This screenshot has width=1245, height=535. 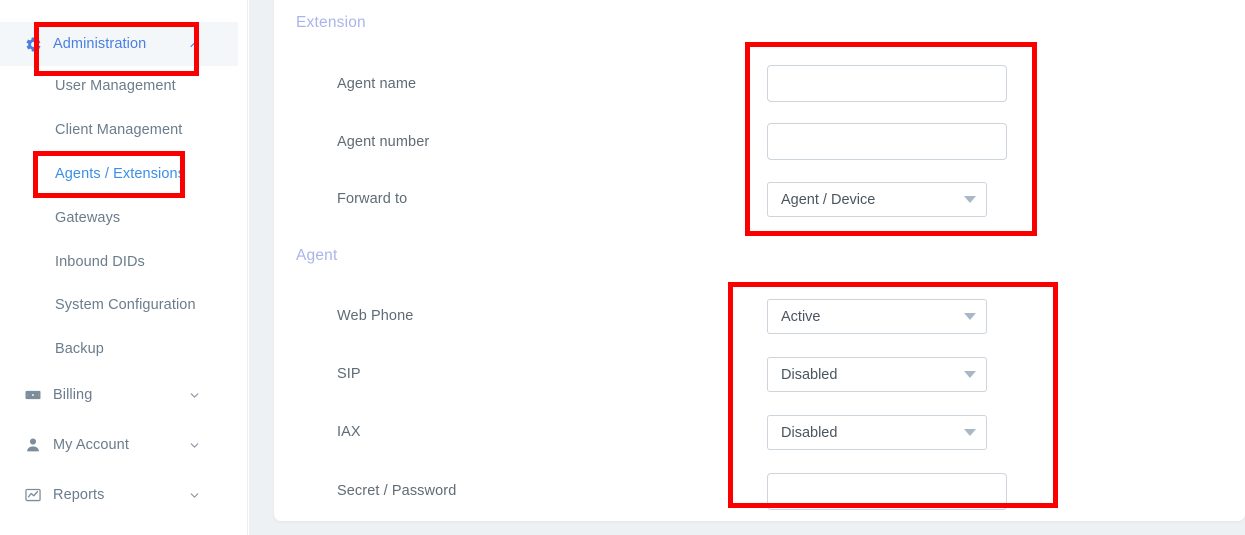 I want to click on sidebar-item-label: Agents / Extensions, so click(x=120, y=174).